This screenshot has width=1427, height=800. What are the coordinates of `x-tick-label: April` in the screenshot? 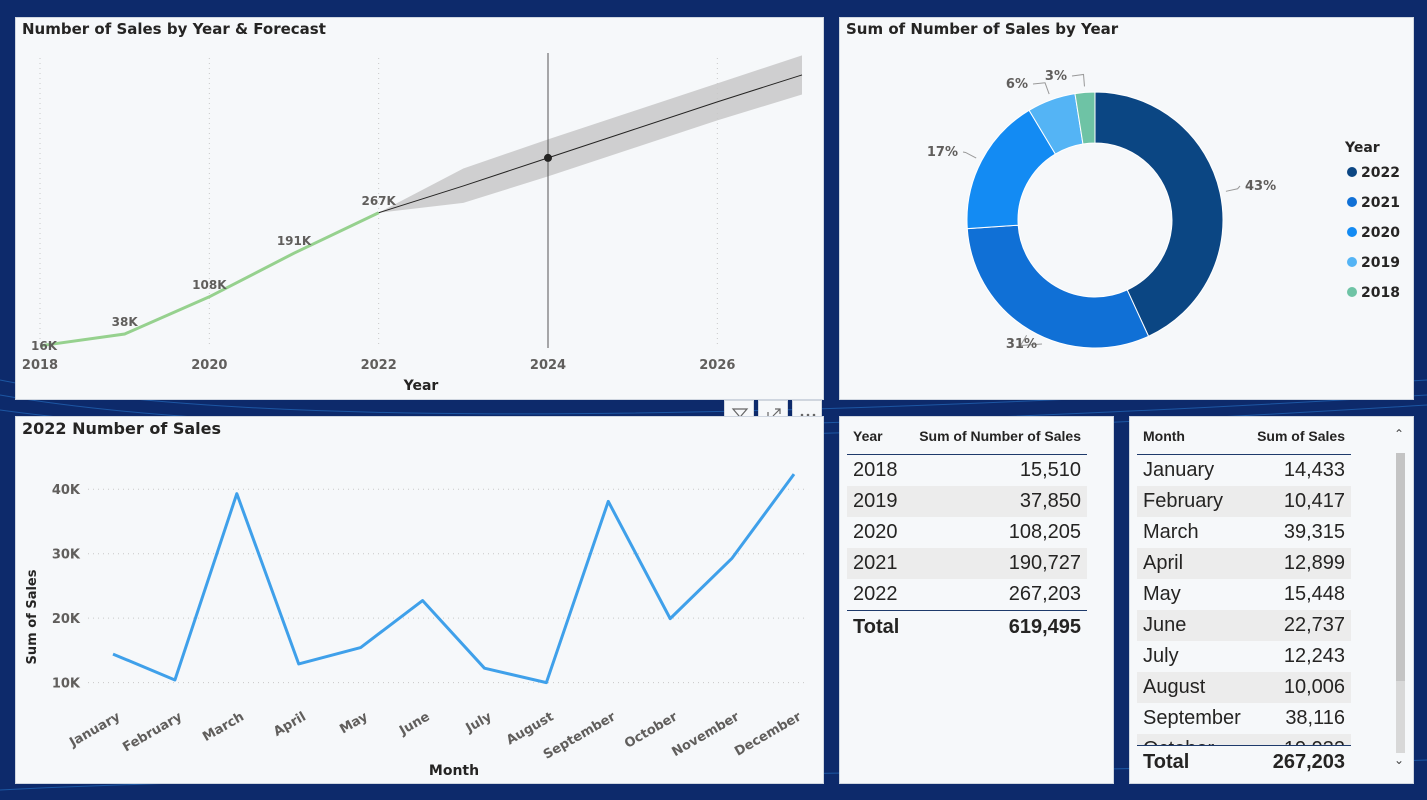 It's located at (290, 724).